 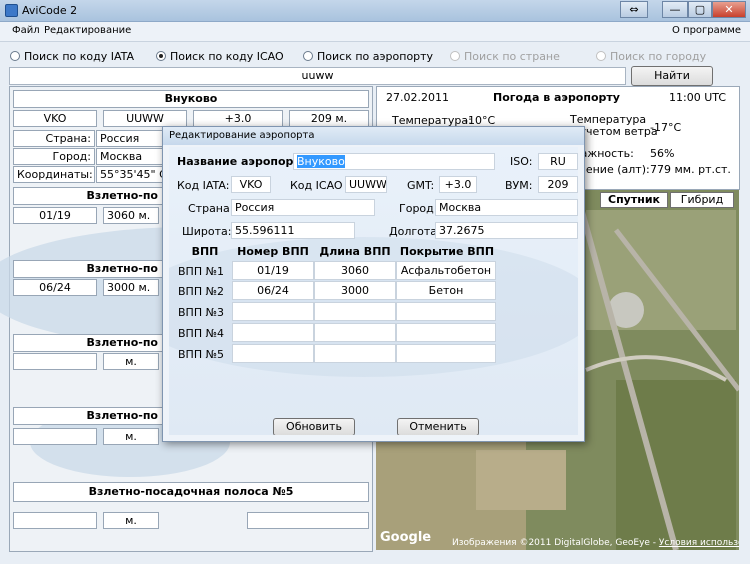 I want to click on iata-label: Код IATA:, so click(x=203, y=185).